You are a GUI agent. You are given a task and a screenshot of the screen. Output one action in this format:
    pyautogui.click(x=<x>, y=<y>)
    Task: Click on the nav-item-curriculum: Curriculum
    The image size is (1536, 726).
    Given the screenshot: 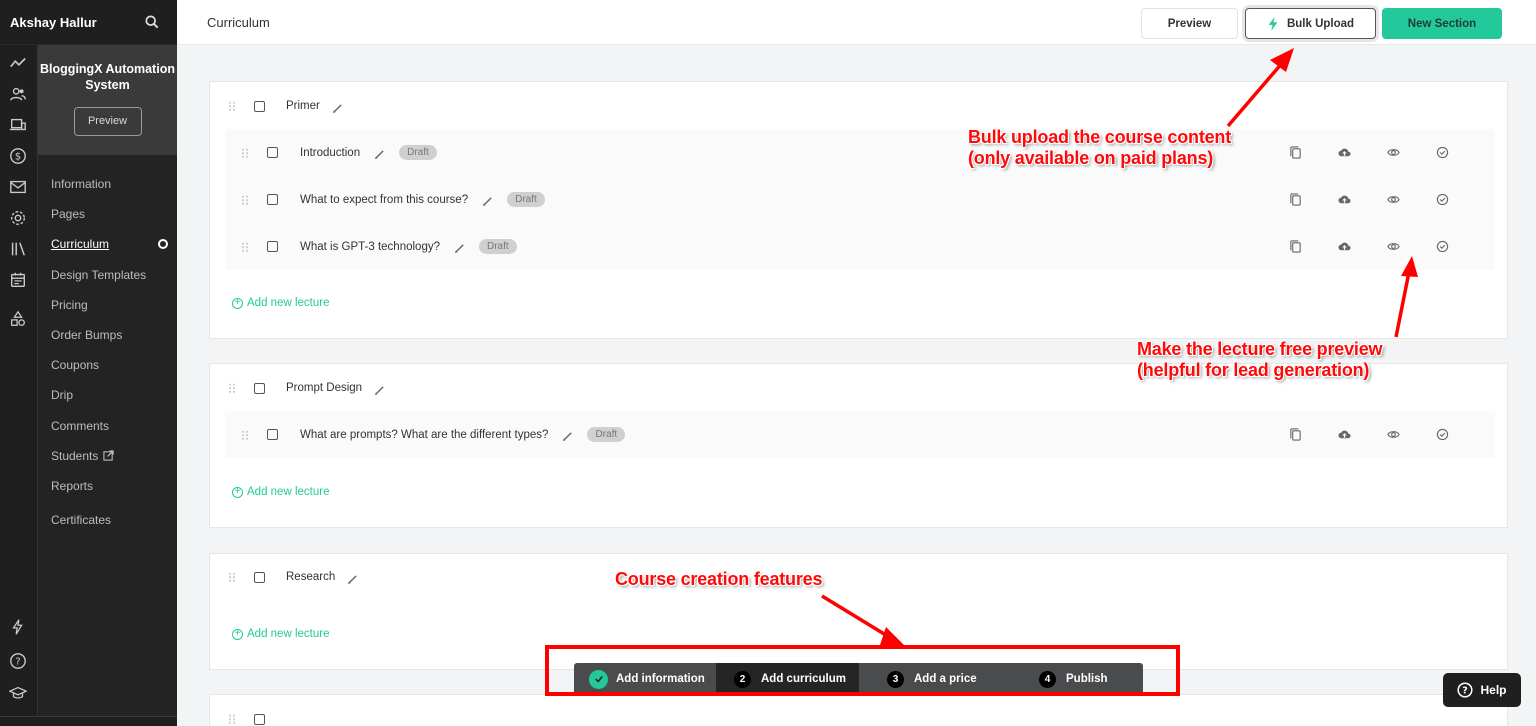 What is the action you would take?
    pyautogui.click(x=107, y=244)
    